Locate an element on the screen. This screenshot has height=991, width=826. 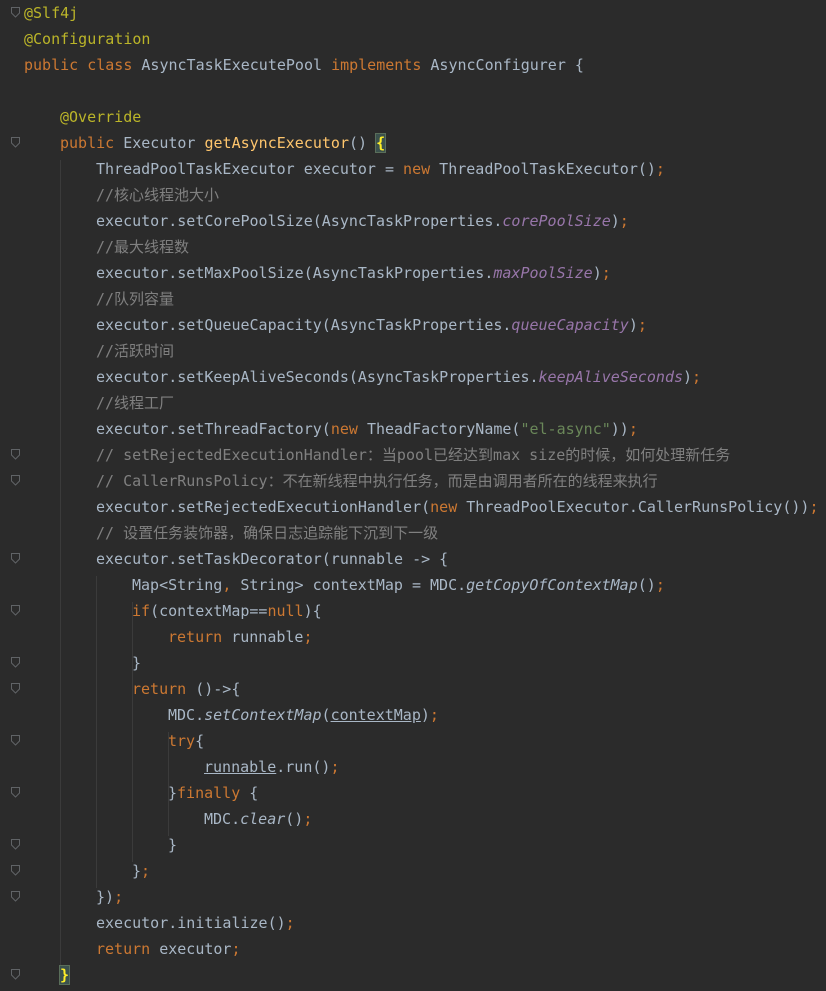
code-line: //活跃时间 is located at coordinates (135, 351).